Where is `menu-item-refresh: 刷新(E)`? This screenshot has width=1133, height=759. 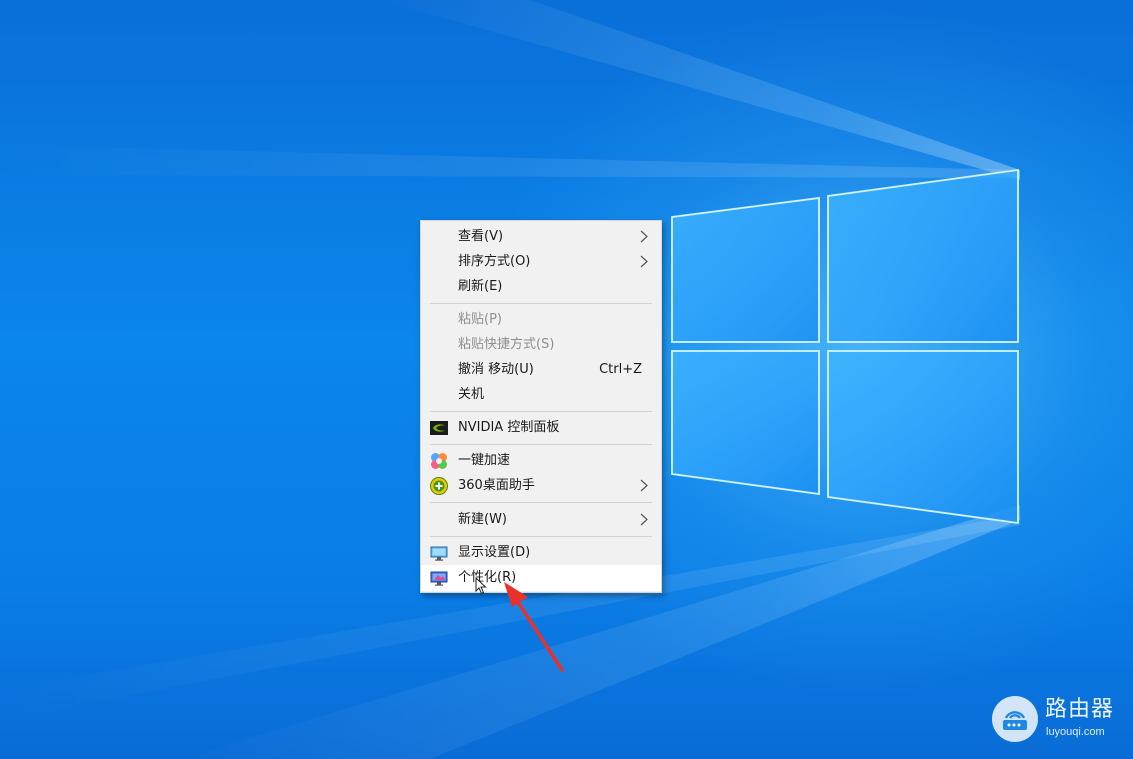
menu-item-refresh: 刷新(E) is located at coordinates (541, 286).